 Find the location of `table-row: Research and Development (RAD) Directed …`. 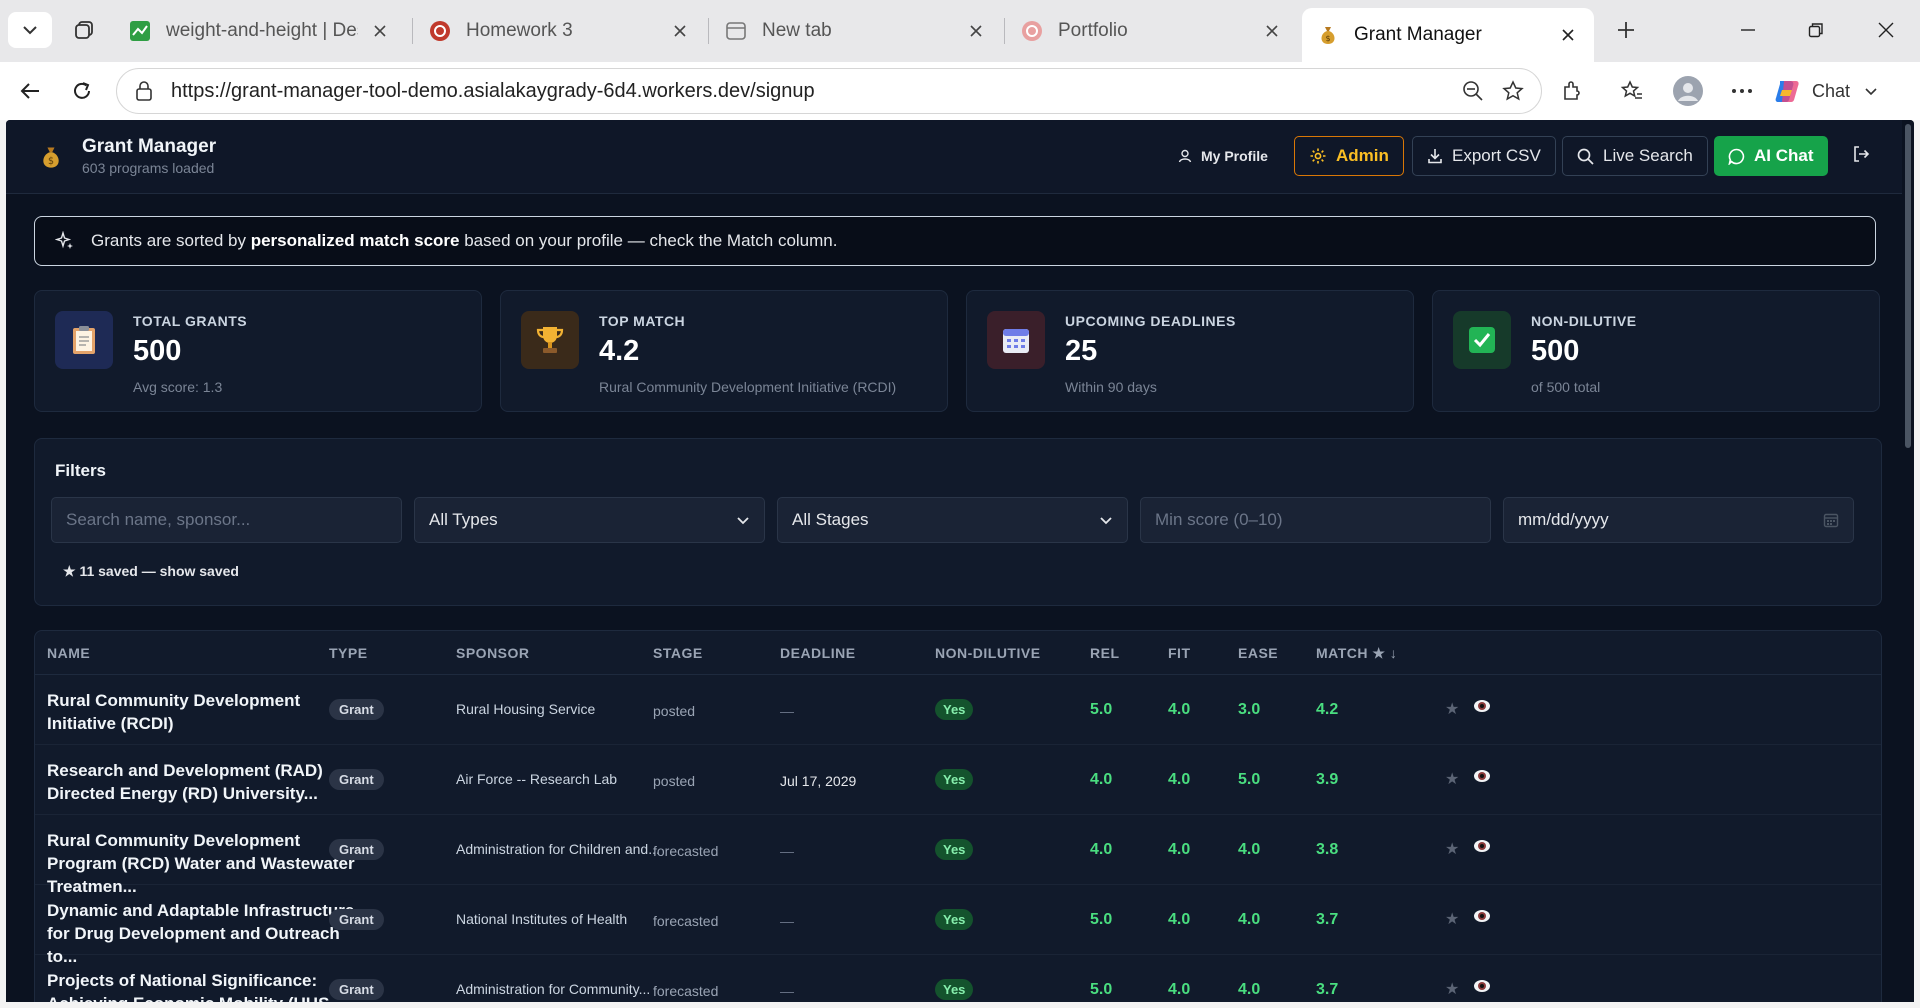

table-row: Research and Development (RAD) Directed … is located at coordinates (958, 780).